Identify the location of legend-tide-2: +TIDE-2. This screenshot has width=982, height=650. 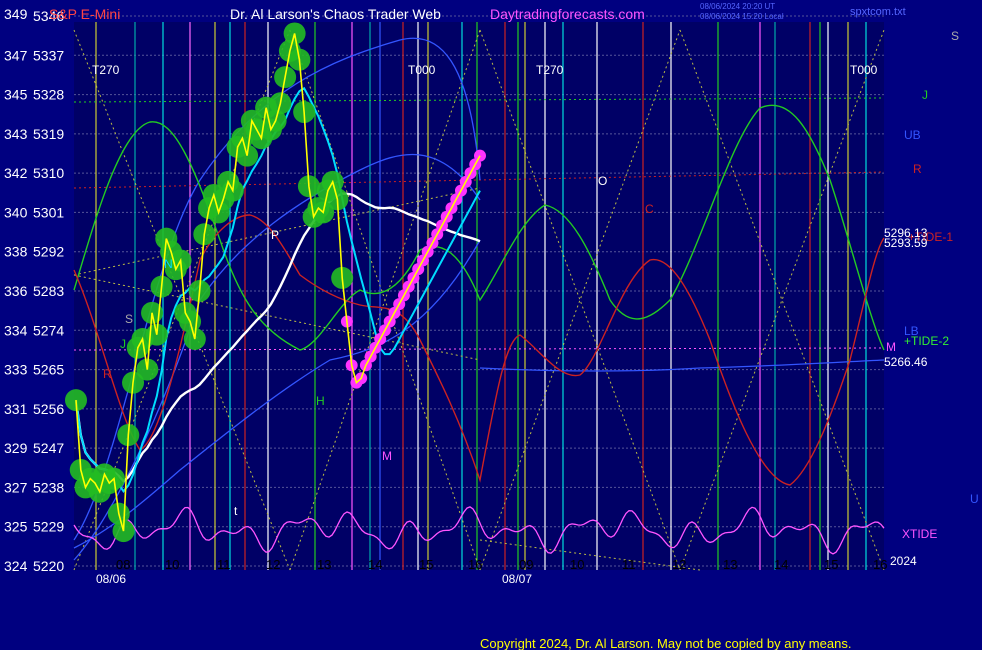
(926, 341).